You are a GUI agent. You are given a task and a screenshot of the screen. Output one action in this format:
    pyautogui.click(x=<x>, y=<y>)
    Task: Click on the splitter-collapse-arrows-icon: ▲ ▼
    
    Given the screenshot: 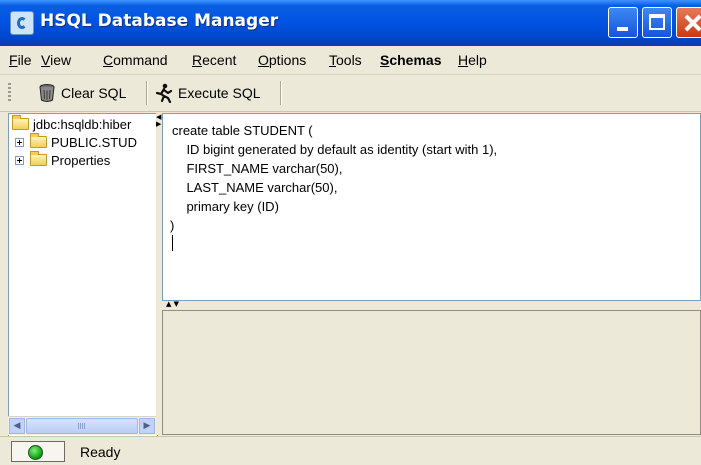 What is the action you would take?
    pyautogui.click(x=172, y=304)
    